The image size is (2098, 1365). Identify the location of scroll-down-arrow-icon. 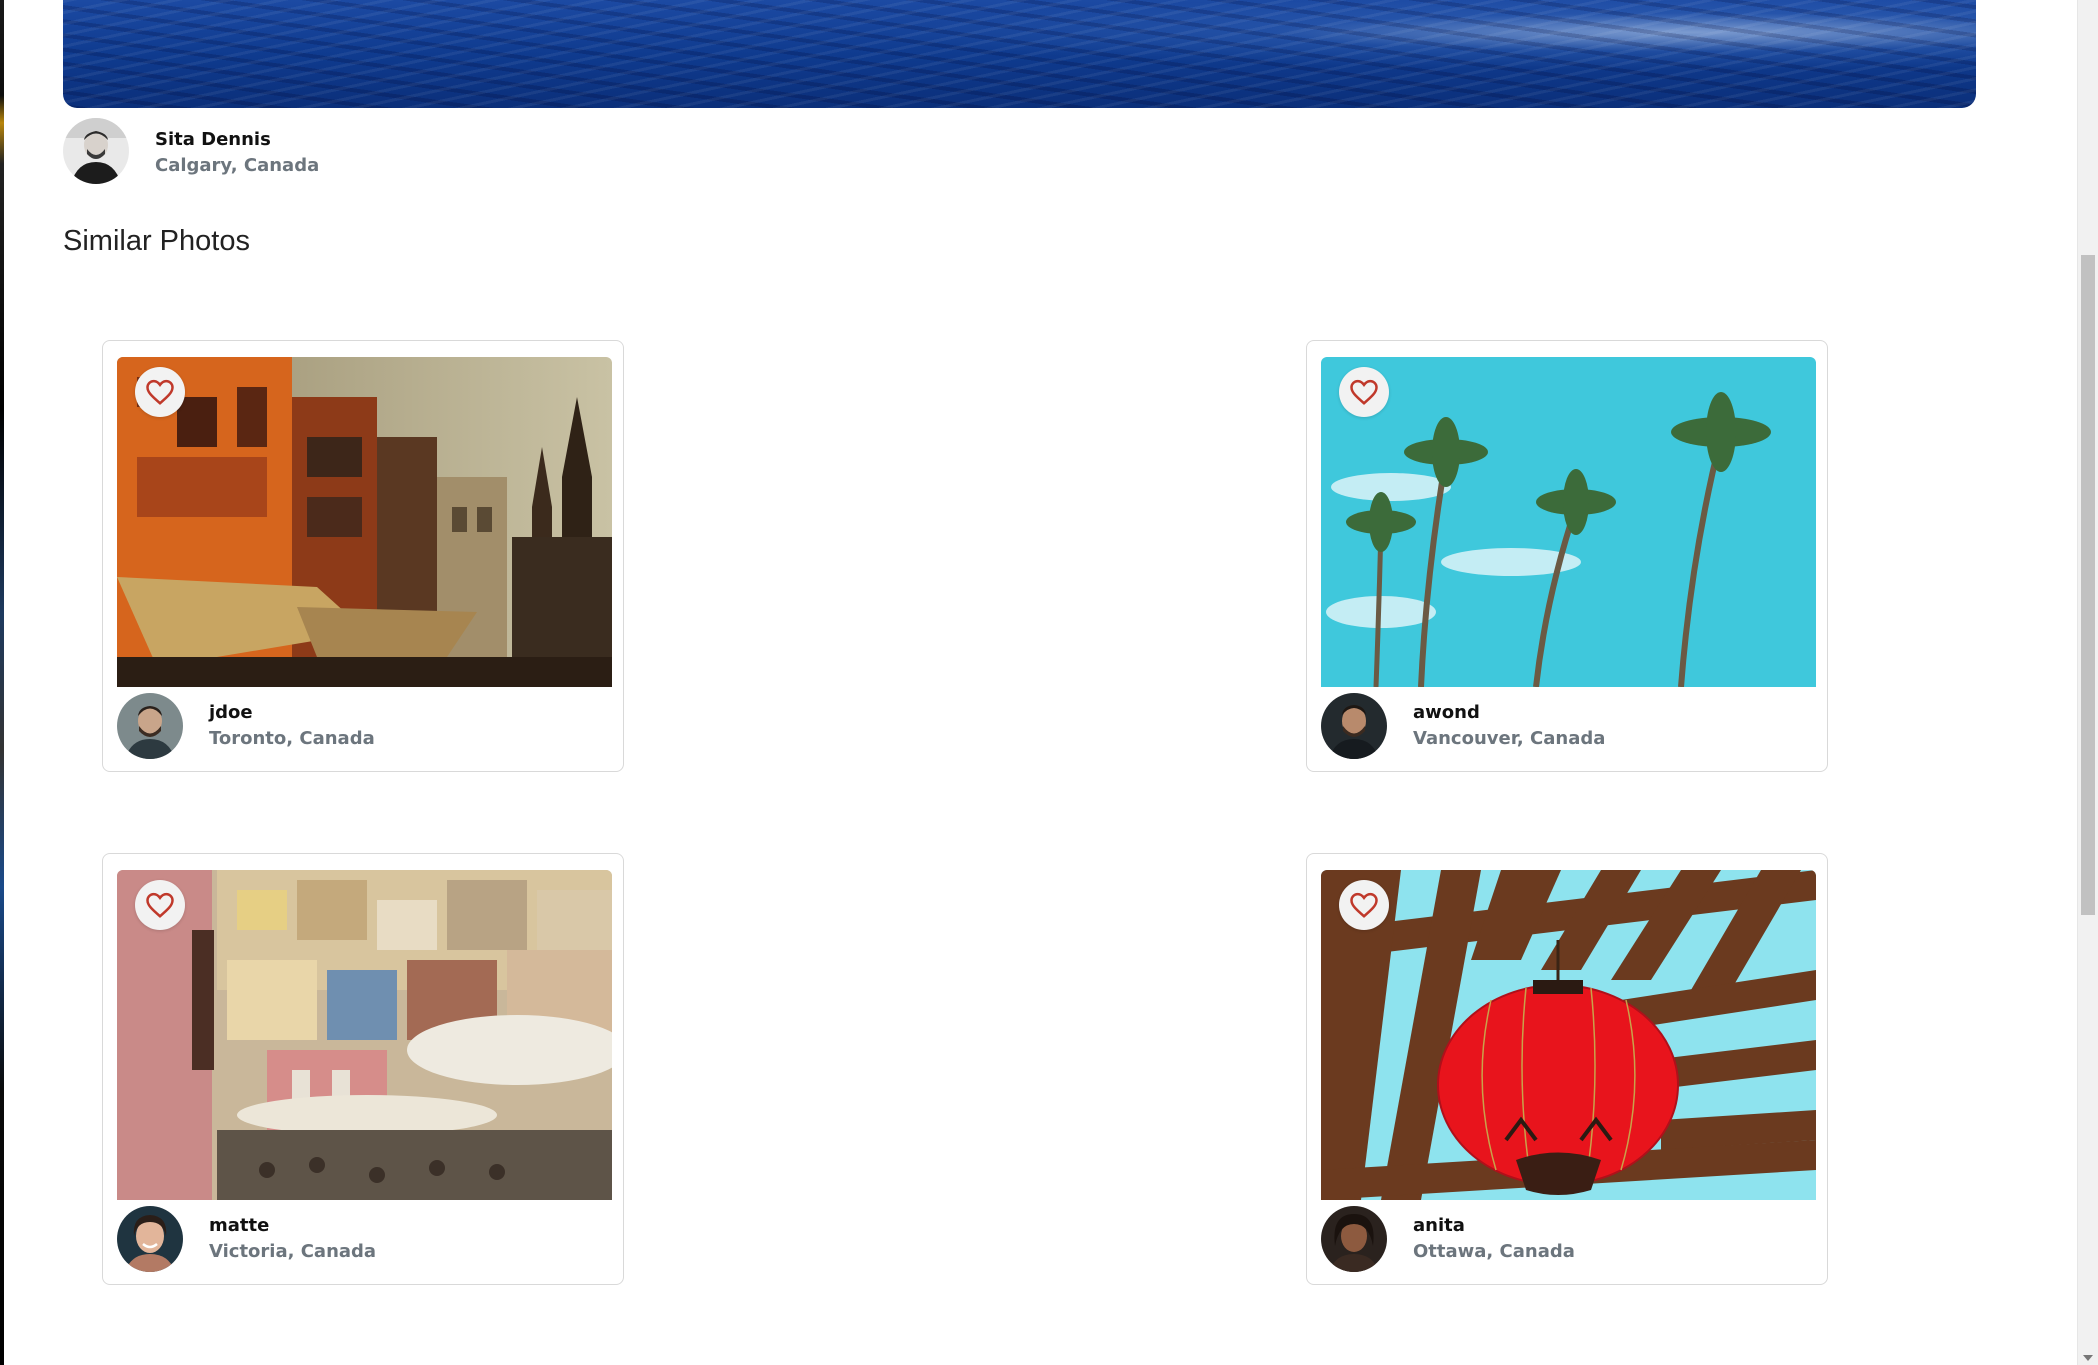
(2088, 1358).